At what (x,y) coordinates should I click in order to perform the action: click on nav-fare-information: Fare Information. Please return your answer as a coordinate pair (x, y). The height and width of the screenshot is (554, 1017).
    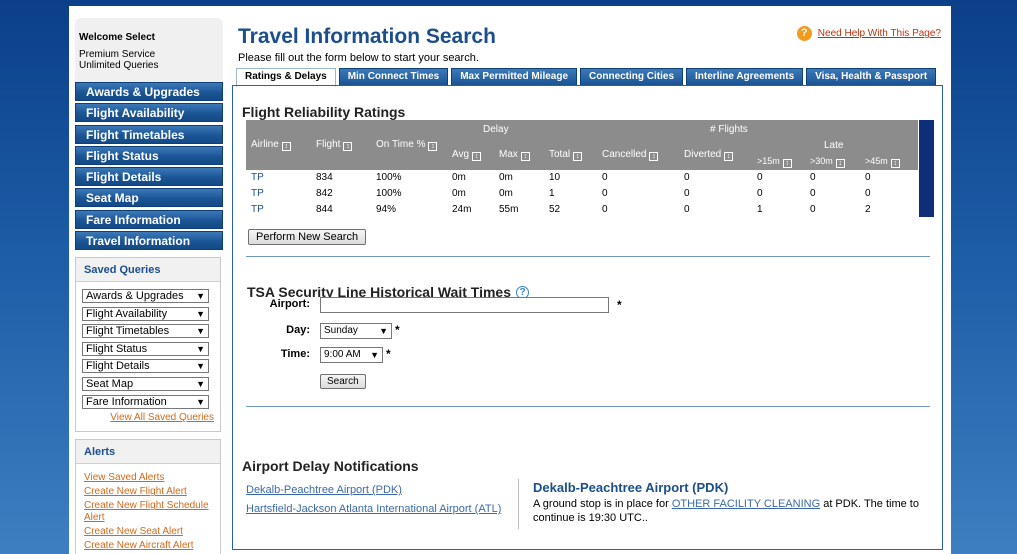
    Looking at the image, I should click on (149, 219).